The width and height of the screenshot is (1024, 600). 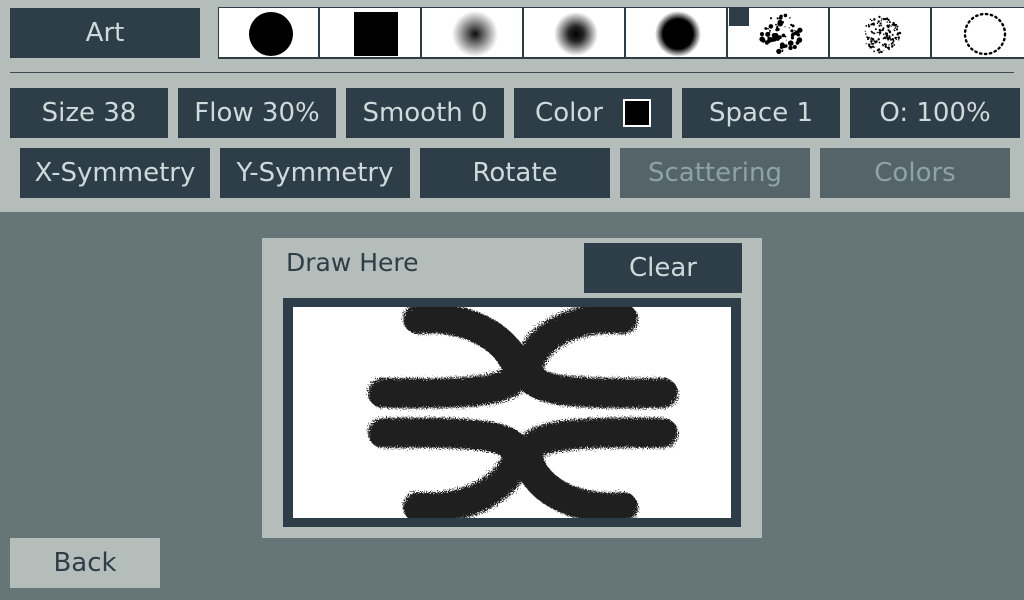 I want to click on brush-solid-square, so click(x=371, y=32).